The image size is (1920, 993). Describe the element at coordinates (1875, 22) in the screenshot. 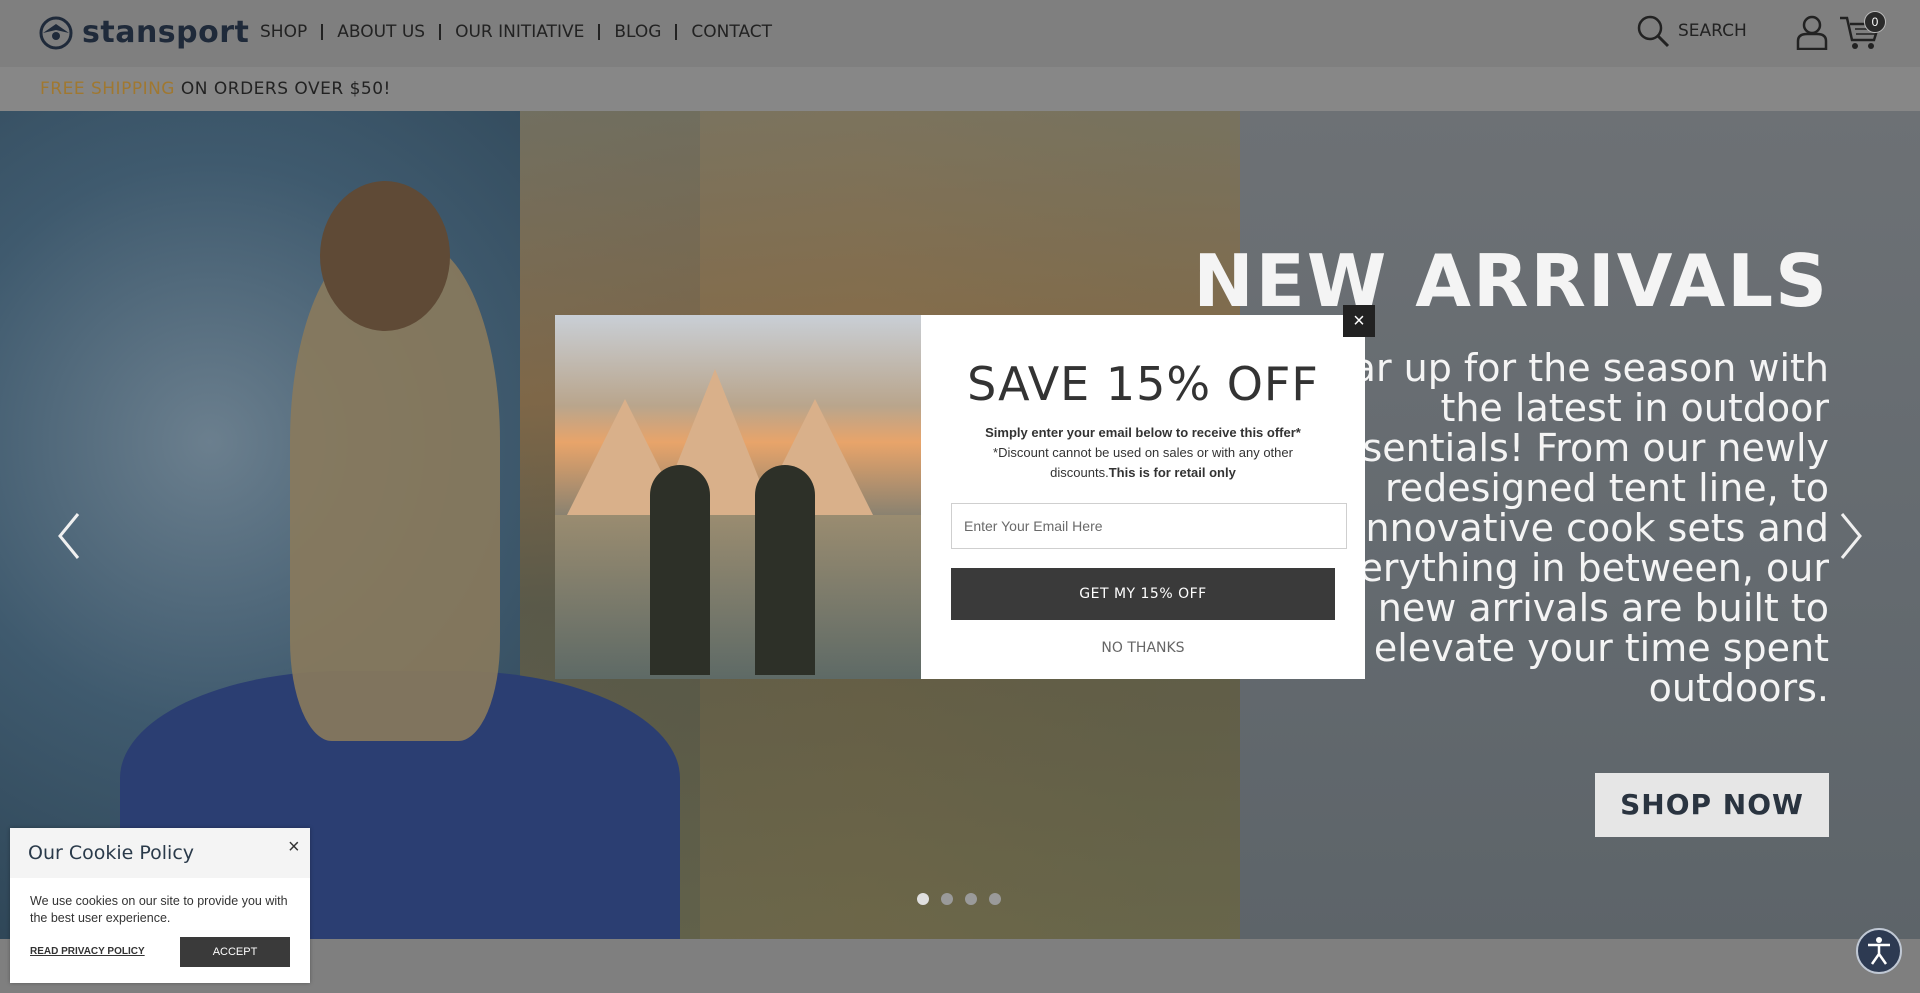

I see `cart-count-badge: 0` at that location.